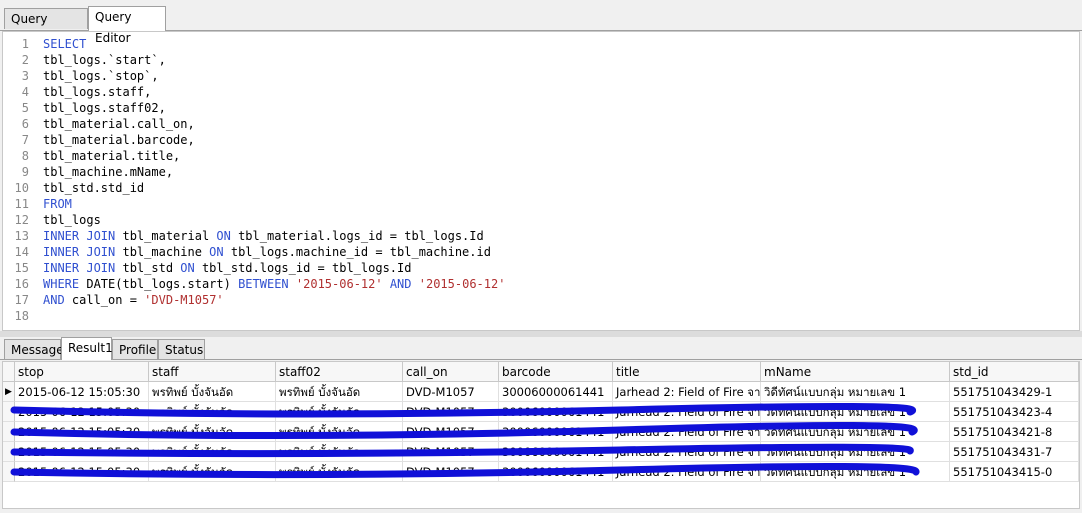 The width and height of the screenshot is (1082, 513). What do you see at coordinates (87, 348) in the screenshot?
I see `tab-result1: Result1` at bounding box center [87, 348].